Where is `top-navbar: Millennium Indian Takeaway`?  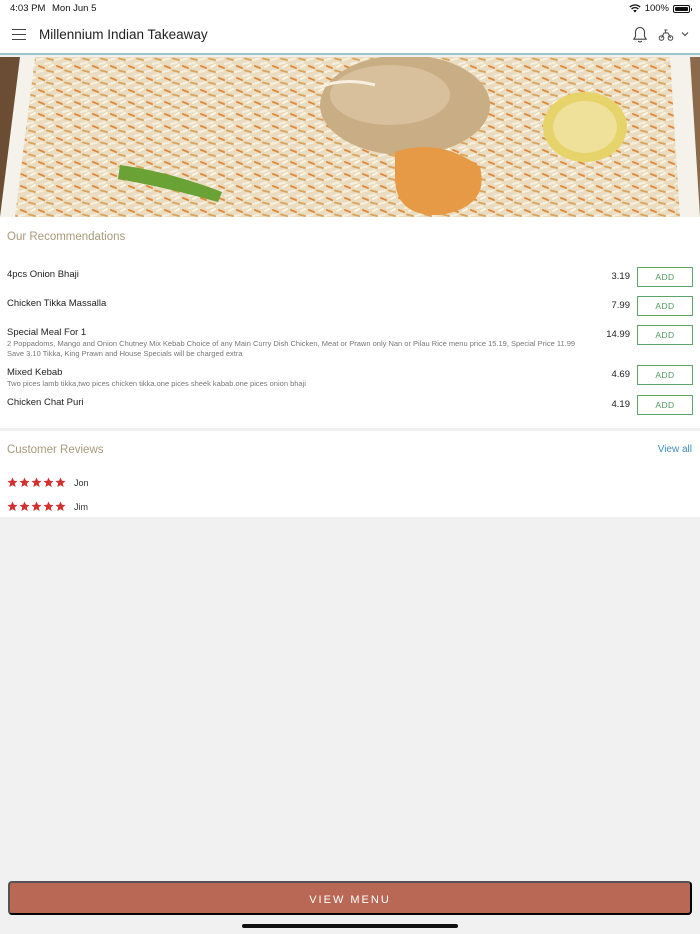 top-navbar: Millennium Indian Takeaway is located at coordinates (350, 35).